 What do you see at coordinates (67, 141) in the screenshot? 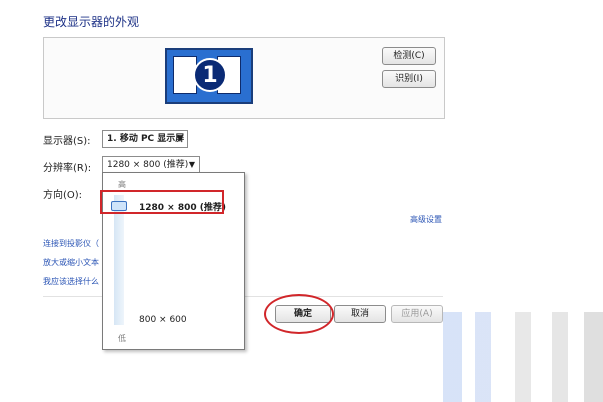
I see `display-label: 显示器(S):` at bounding box center [67, 141].